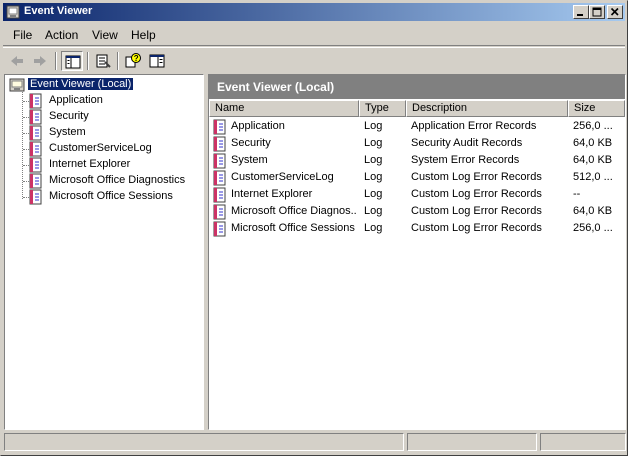  I want to click on maximize-icon, so click(597, 12).